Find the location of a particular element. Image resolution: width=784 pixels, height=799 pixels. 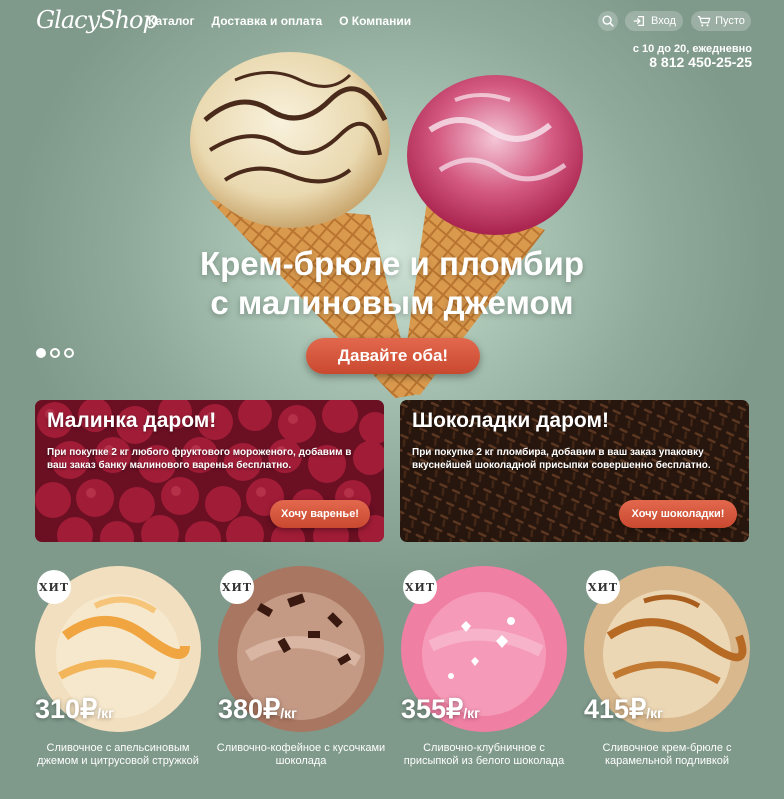

promo-button-jam: Хочу варенье! is located at coordinates (320, 514).